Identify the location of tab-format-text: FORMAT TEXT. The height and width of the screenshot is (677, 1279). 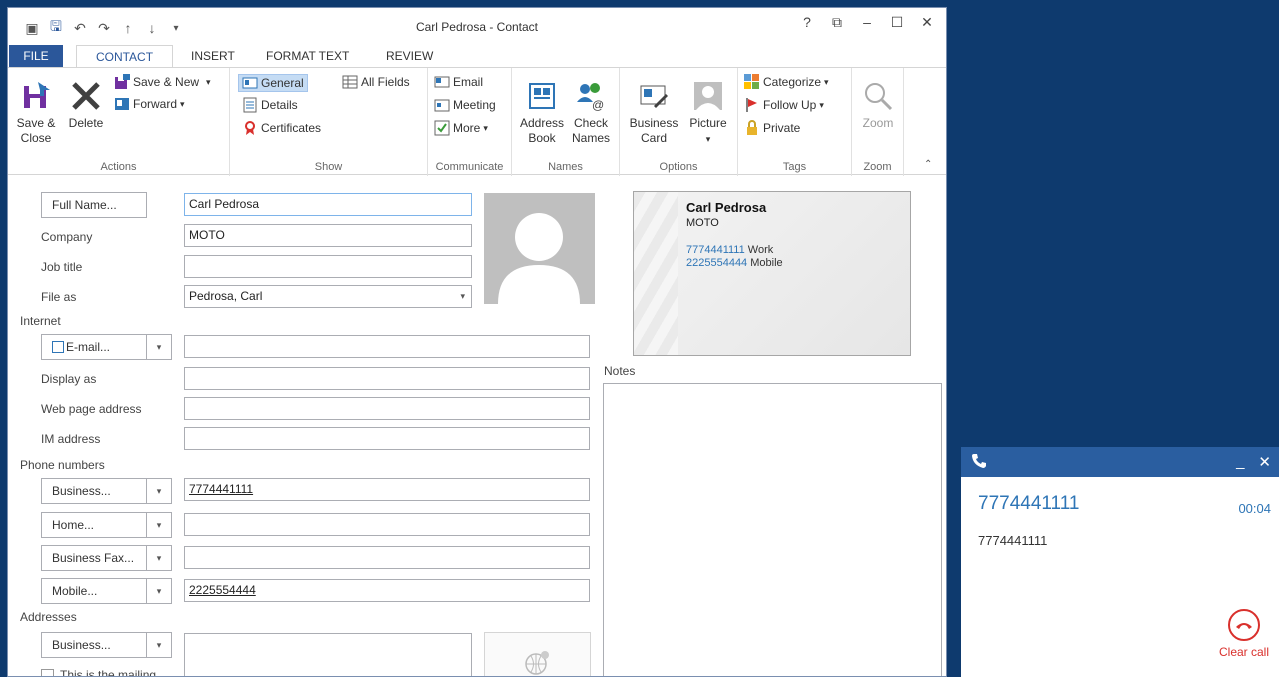
(307, 56).